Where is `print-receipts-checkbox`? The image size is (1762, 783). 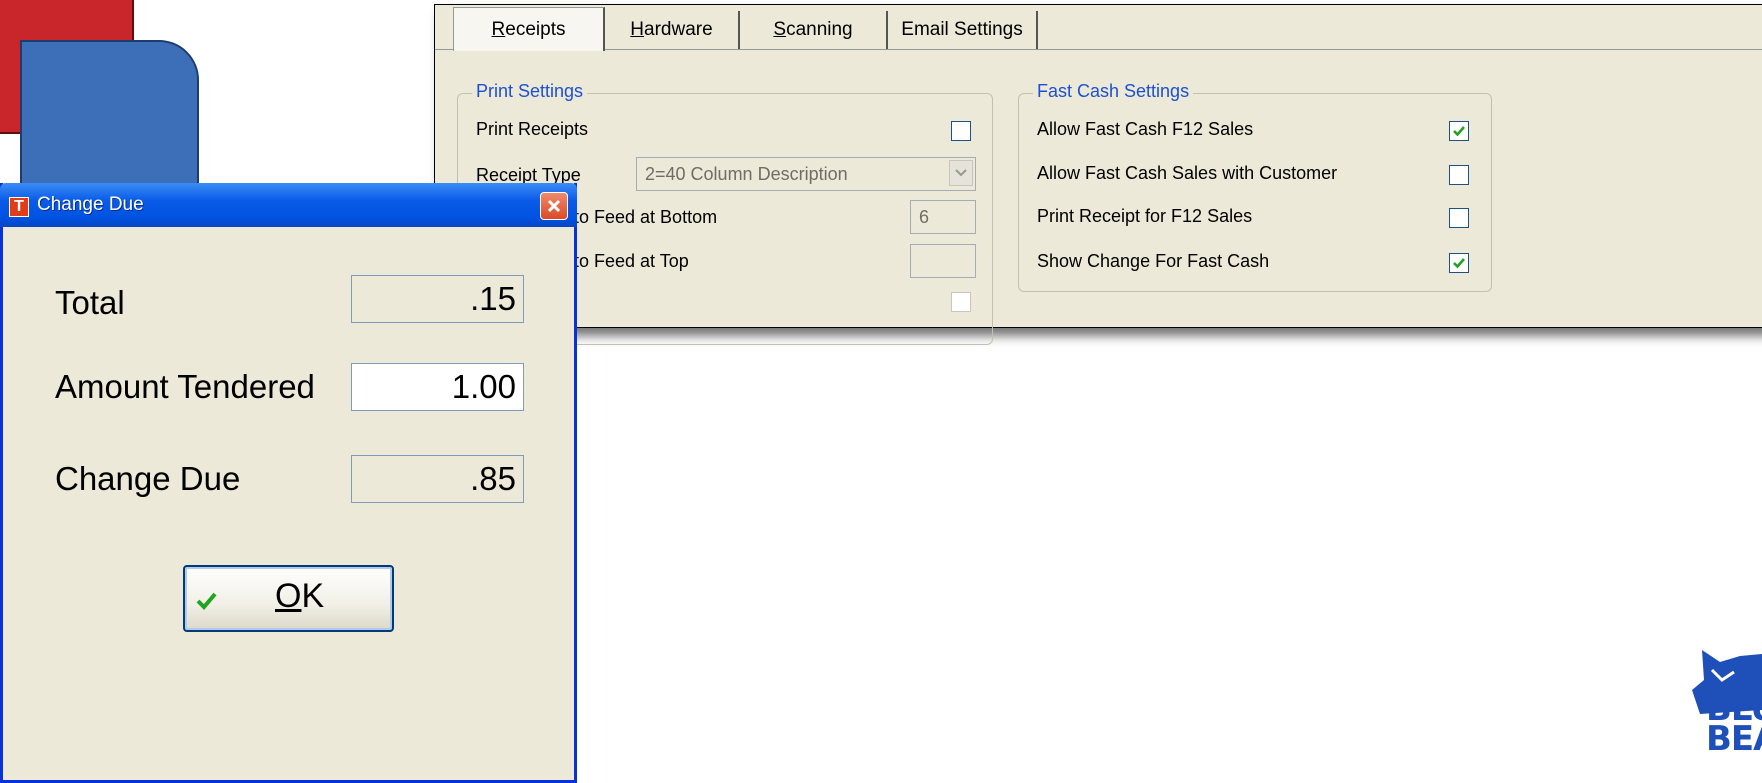
print-receipts-checkbox is located at coordinates (961, 131).